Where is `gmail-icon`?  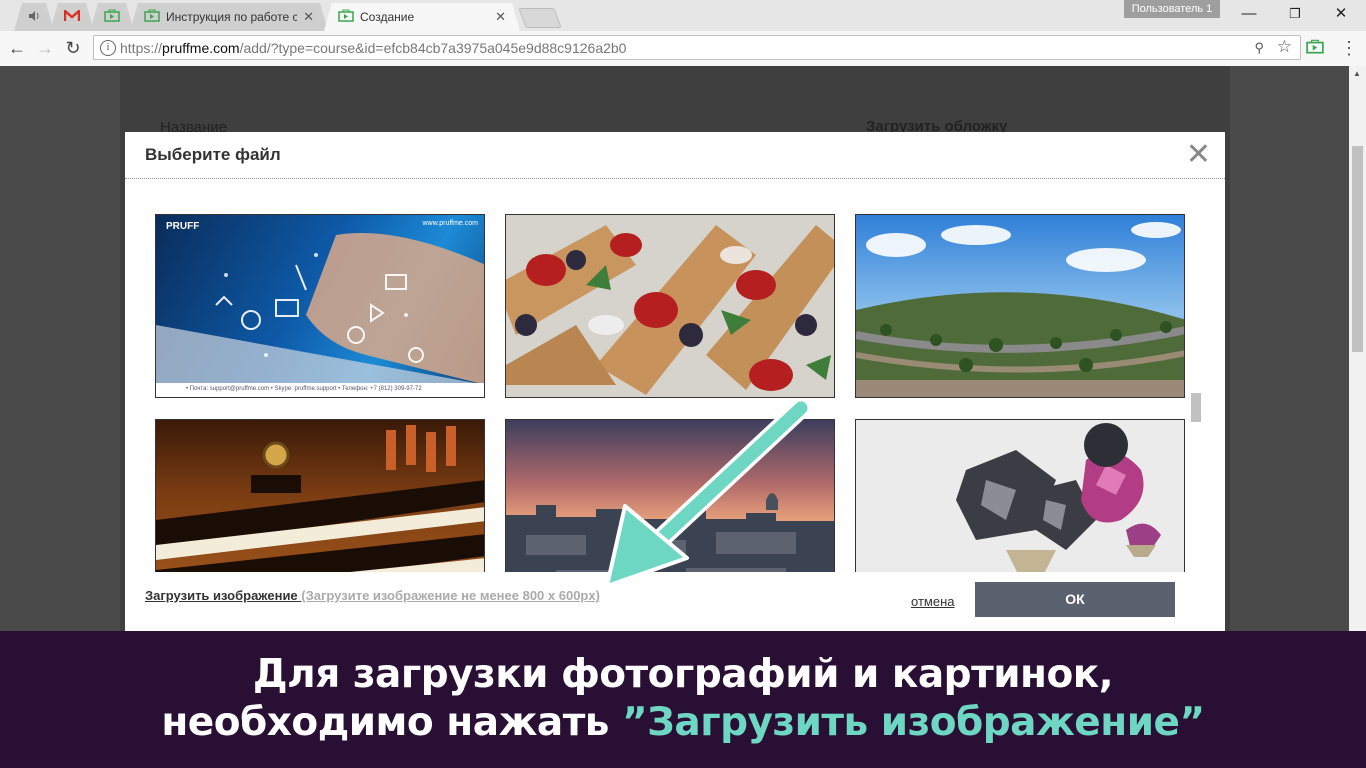 gmail-icon is located at coordinates (72, 17).